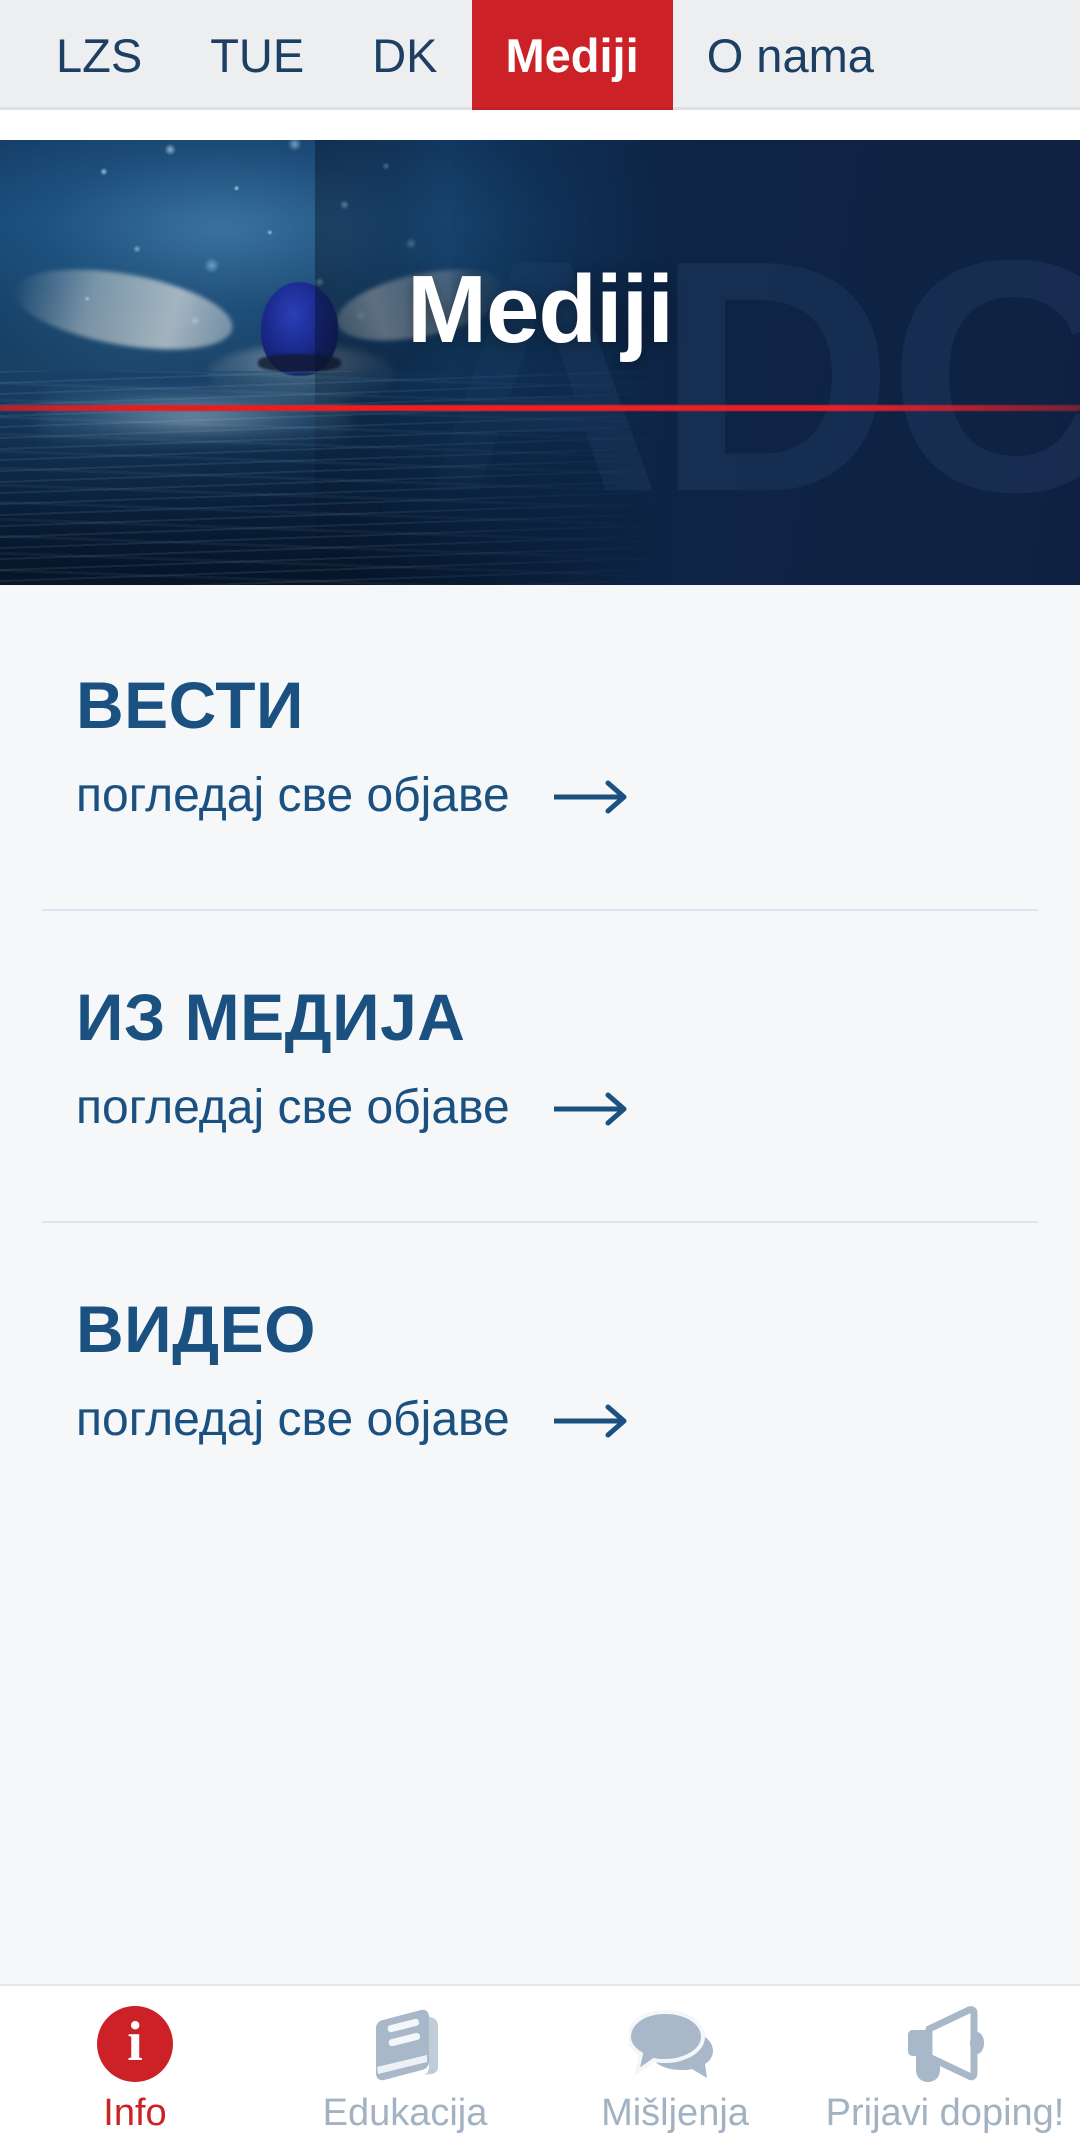  Describe the element at coordinates (540, 796) in the screenshot. I see `view-all-link-vesti: погледај све објаве` at that location.